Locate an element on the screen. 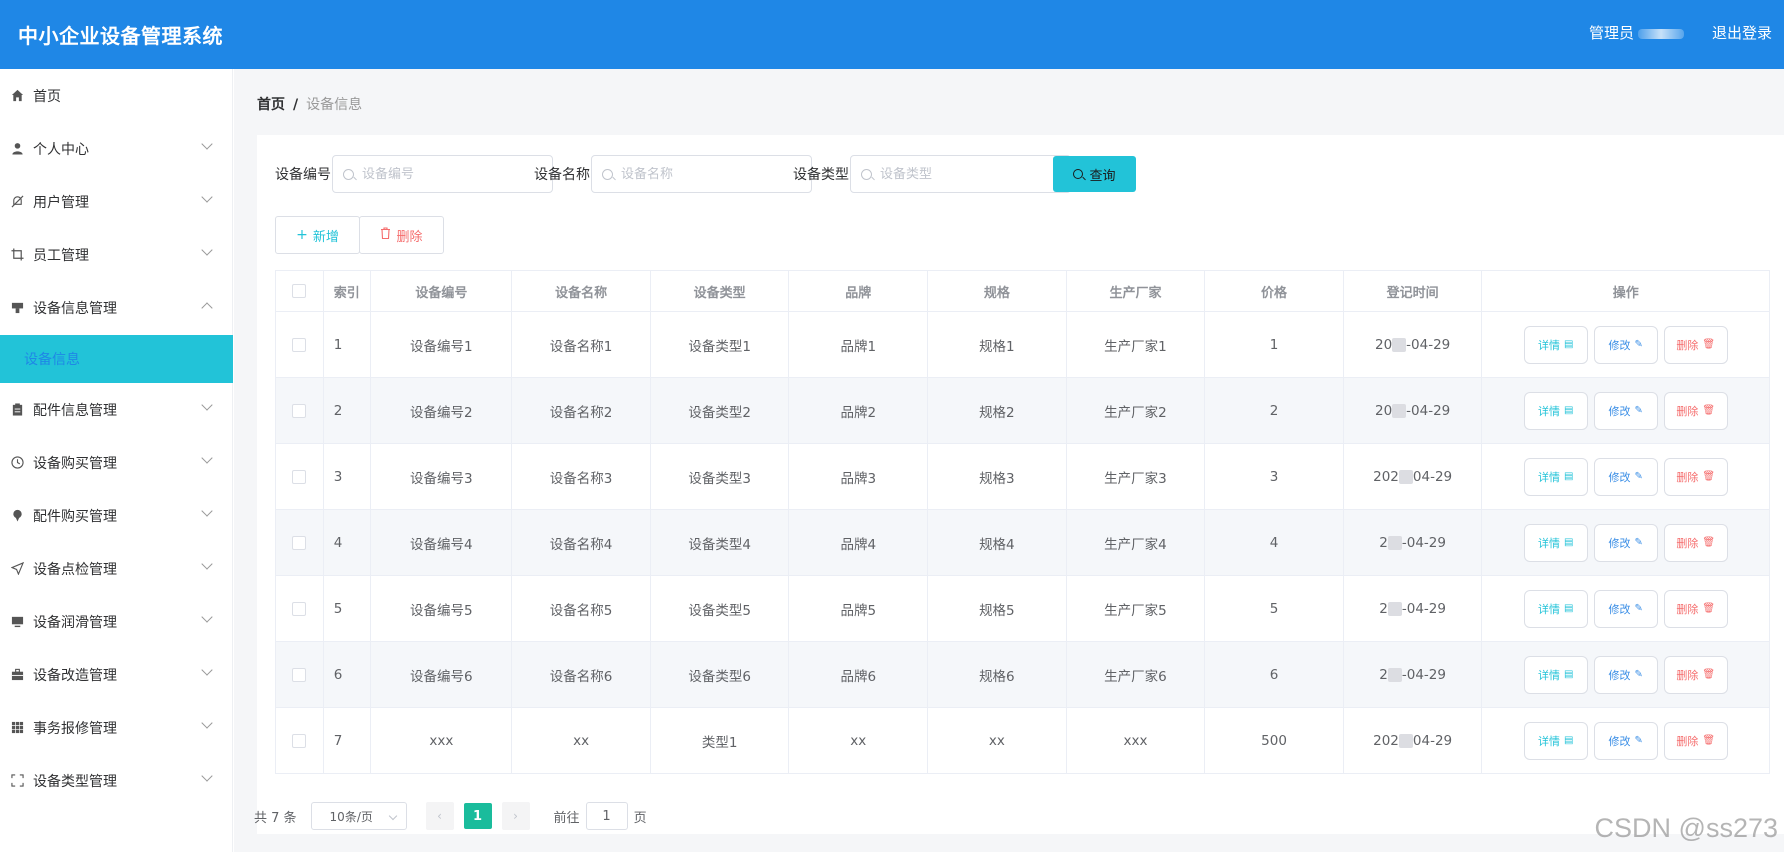 This screenshot has width=1784, height=852. sidebar-item-staff: 员工管理 is located at coordinates (116, 254).